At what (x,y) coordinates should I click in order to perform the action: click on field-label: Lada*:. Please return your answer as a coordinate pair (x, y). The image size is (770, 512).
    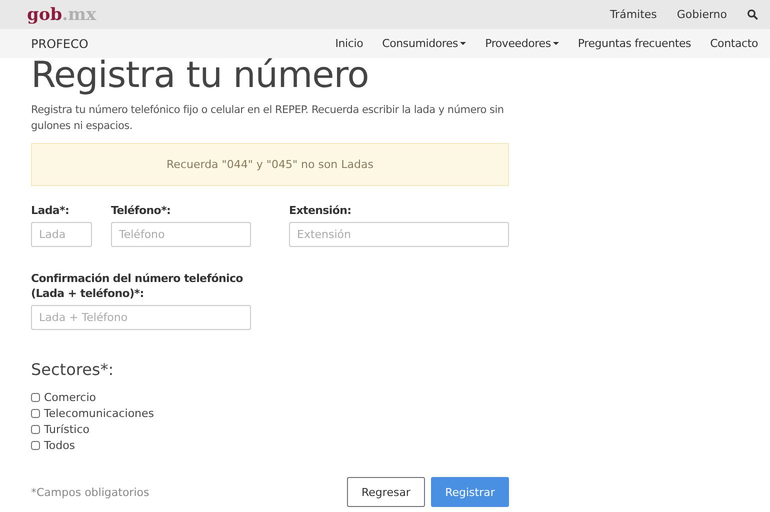
    Looking at the image, I should click on (50, 210).